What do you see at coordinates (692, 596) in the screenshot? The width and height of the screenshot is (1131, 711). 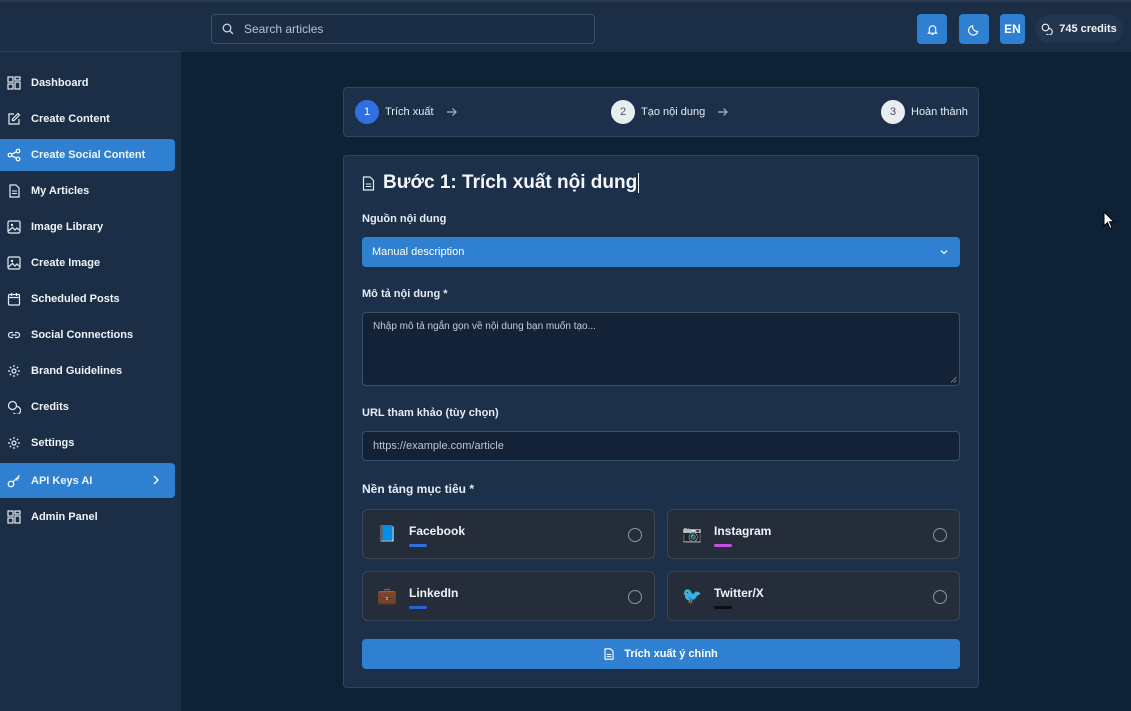 I see `bird-emoji-icon: 🐦` at bounding box center [692, 596].